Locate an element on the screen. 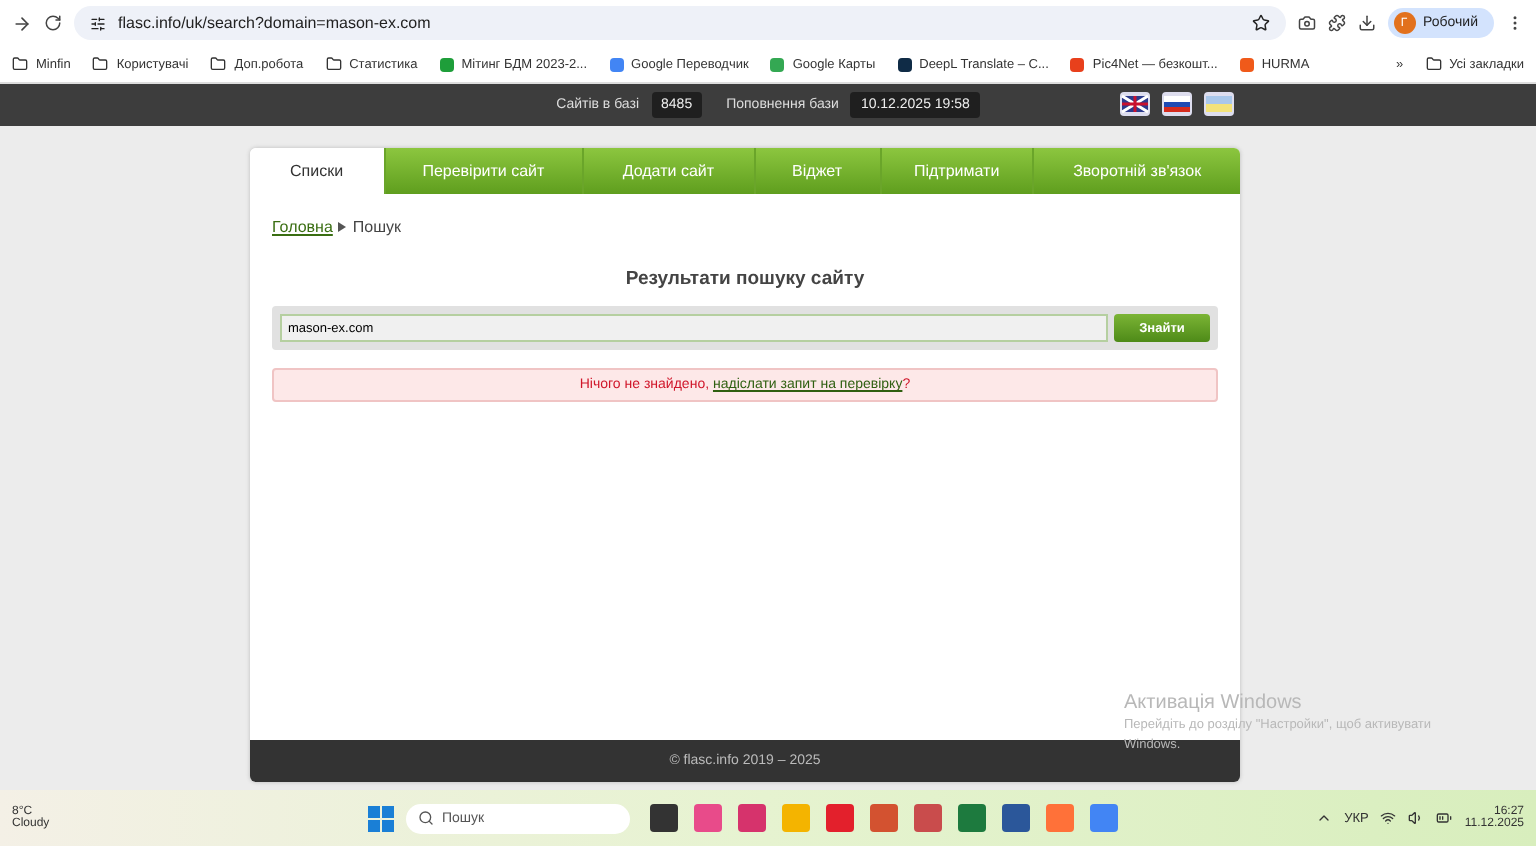  forward-icon is located at coordinates (22, 23).